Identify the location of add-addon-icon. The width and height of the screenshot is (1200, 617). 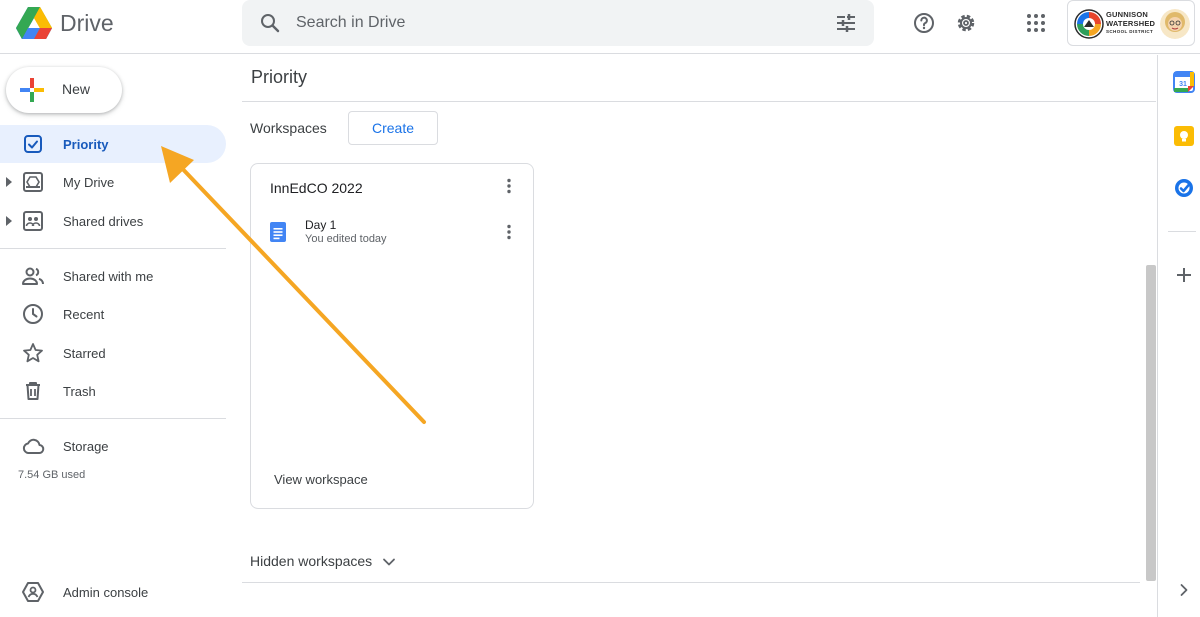
(1184, 275).